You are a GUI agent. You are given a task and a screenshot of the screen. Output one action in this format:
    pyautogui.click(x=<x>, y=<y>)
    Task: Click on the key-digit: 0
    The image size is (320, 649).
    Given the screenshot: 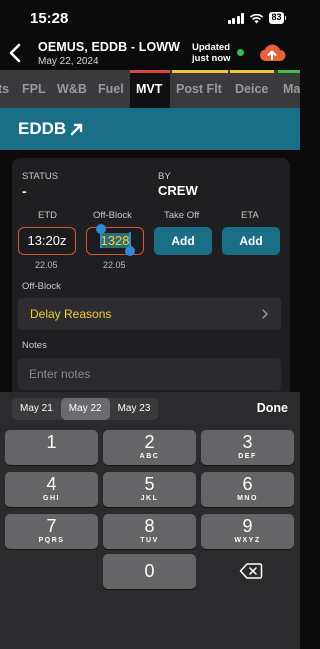 What is the action you would take?
    pyautogui.click(x=149, y=571)
    